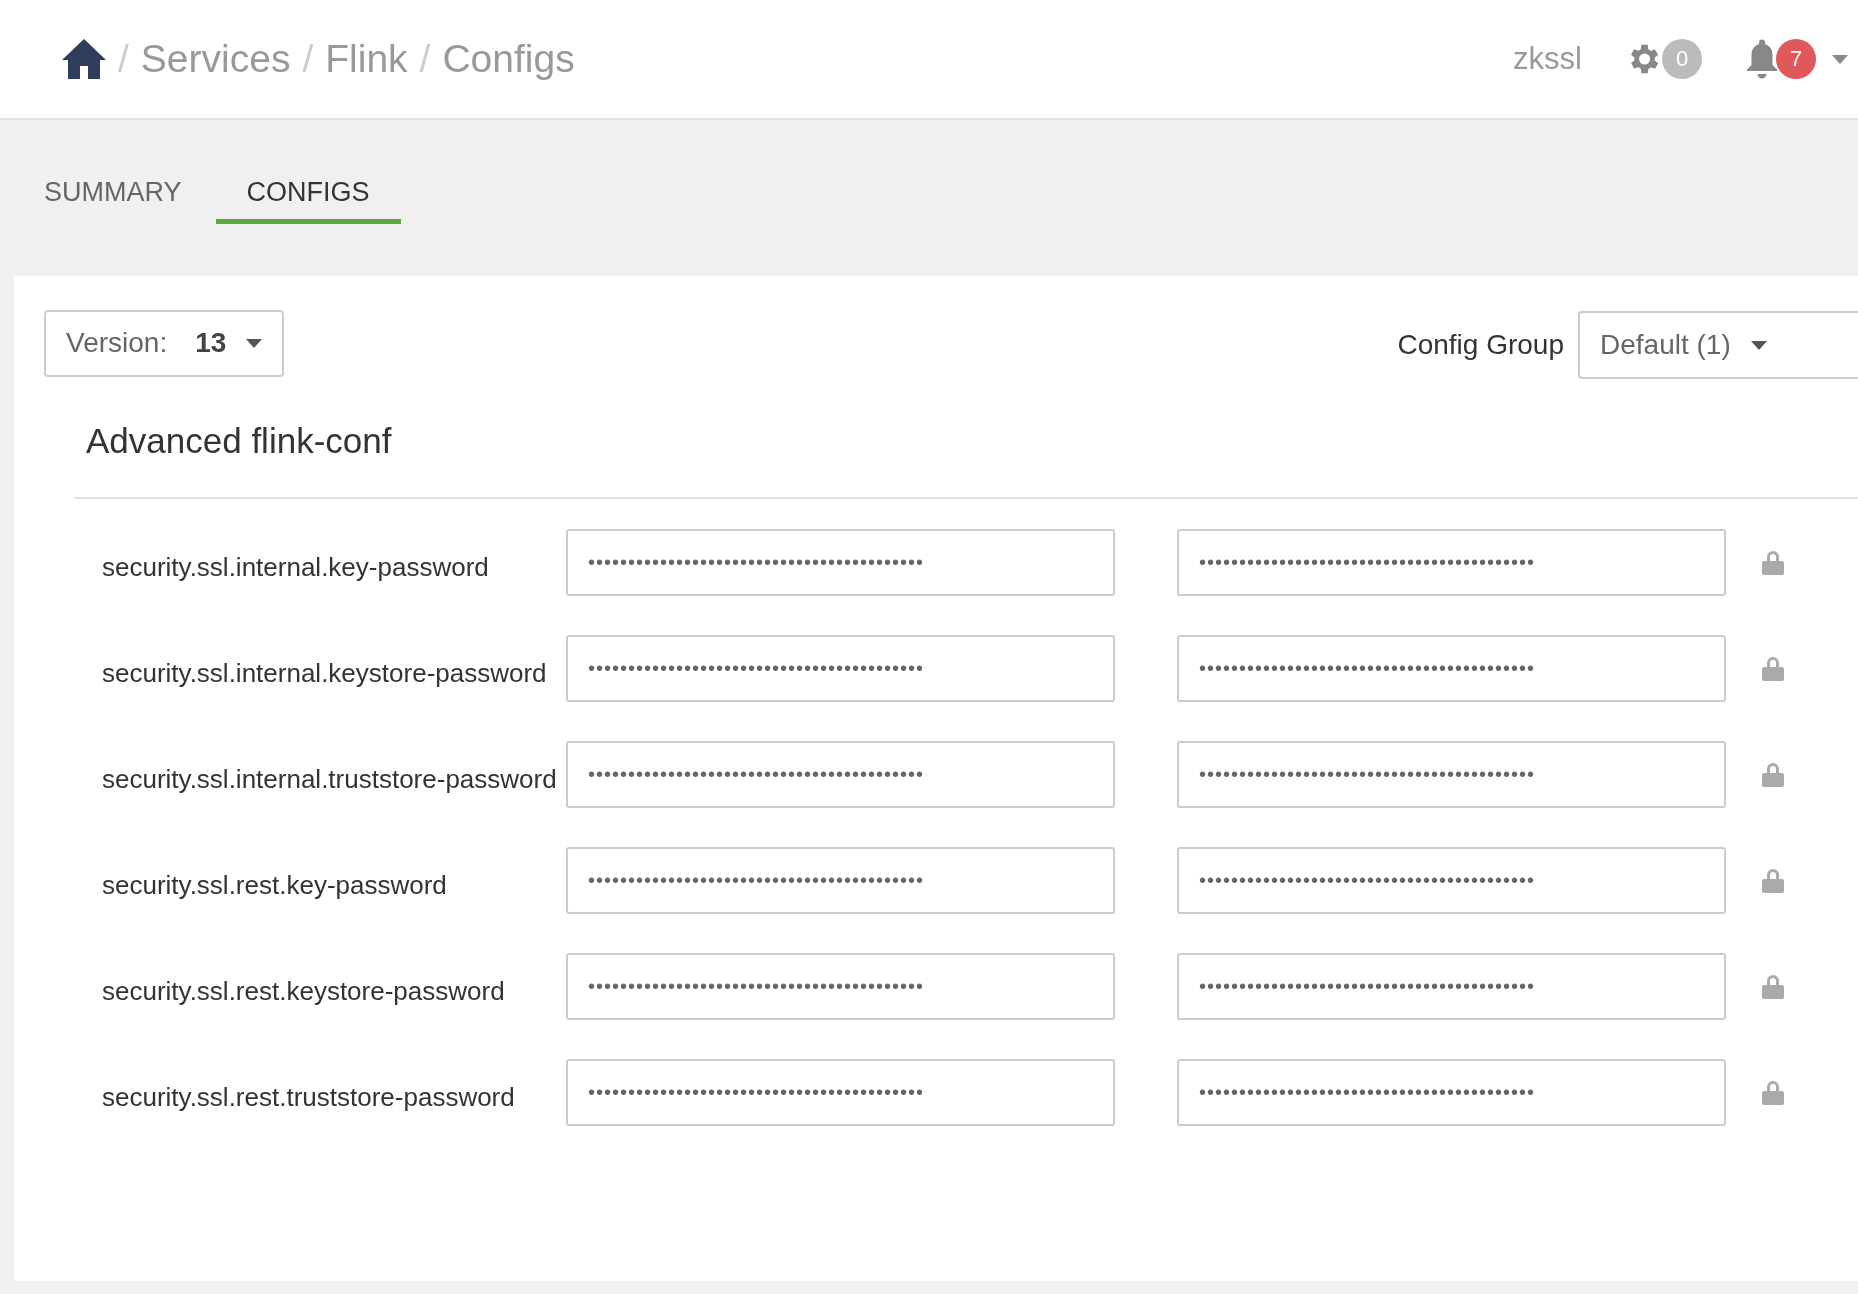 The image size is (1858, 1294). I want to click on property-name: security.ssl.internal.key-password, so click(296, 567).